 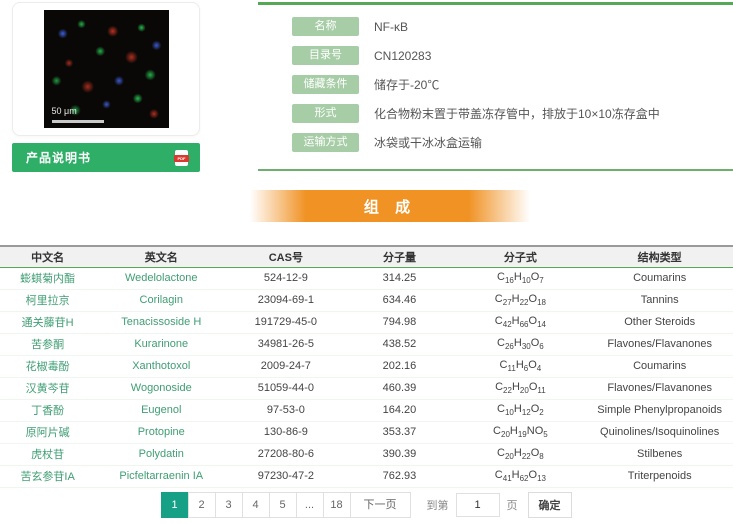 I want to click on cell-chinese-name: 花椒毒酚, so click(x=48, y=366).